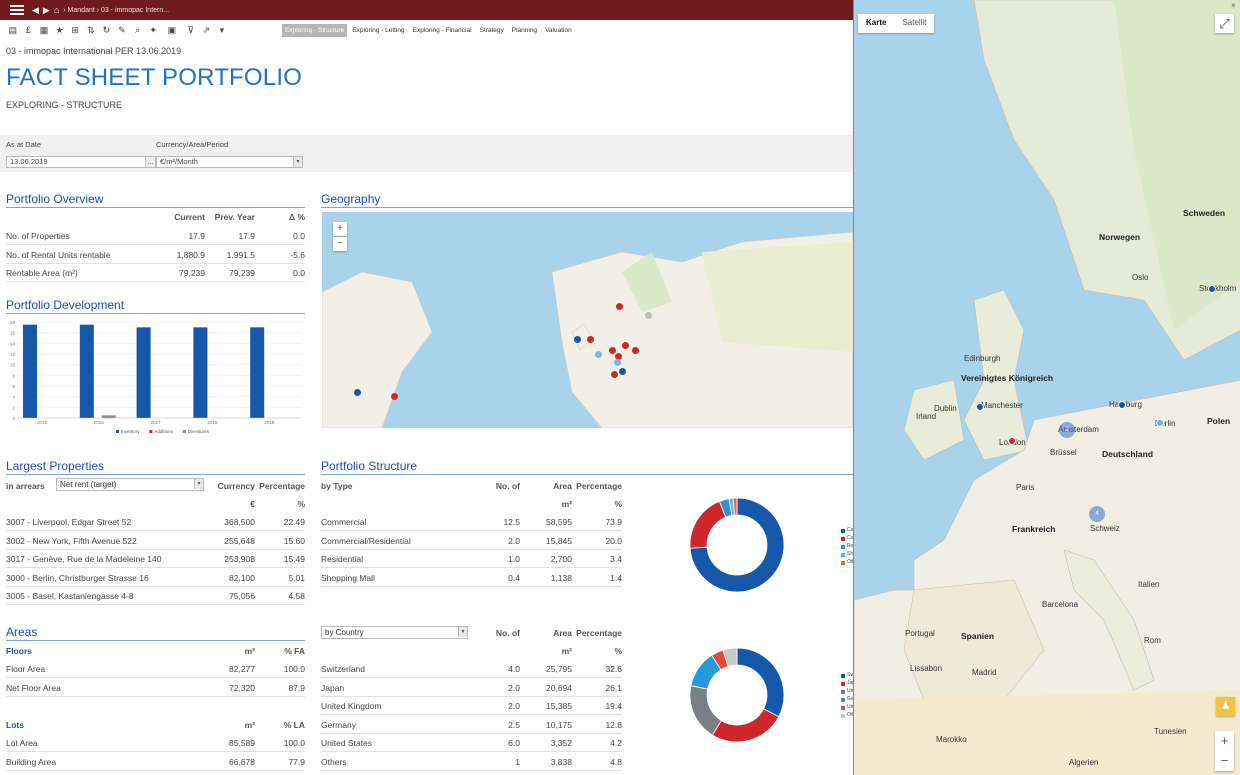  I want to click on table-row: Rentable Area (m²) 79,239 79,239 0.0, so click(155, 273).